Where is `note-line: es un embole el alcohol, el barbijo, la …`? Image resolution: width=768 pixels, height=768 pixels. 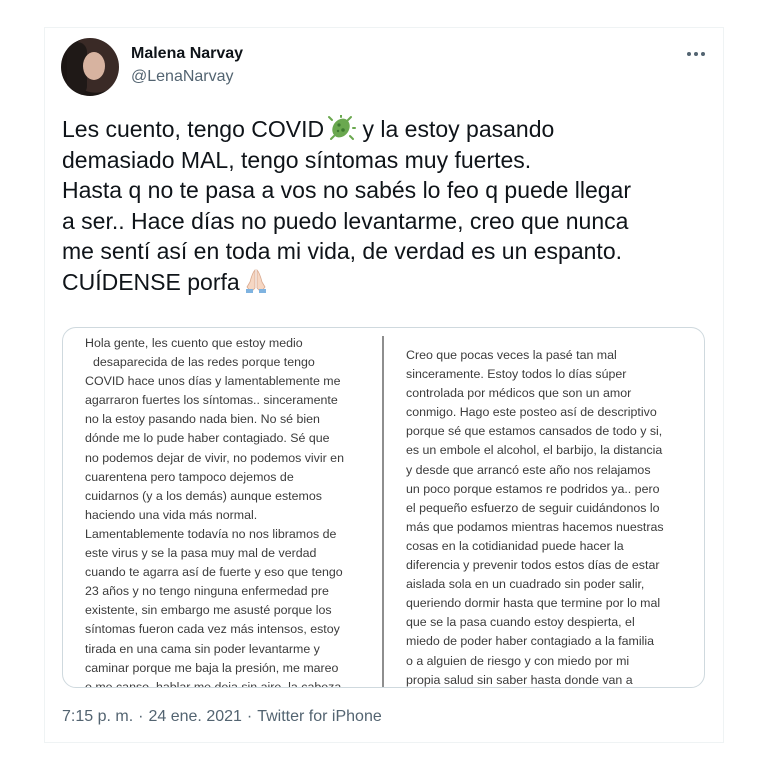 note-line: es un embole el alcohol, el barbijo, la … is located at coordinates (534, 450).